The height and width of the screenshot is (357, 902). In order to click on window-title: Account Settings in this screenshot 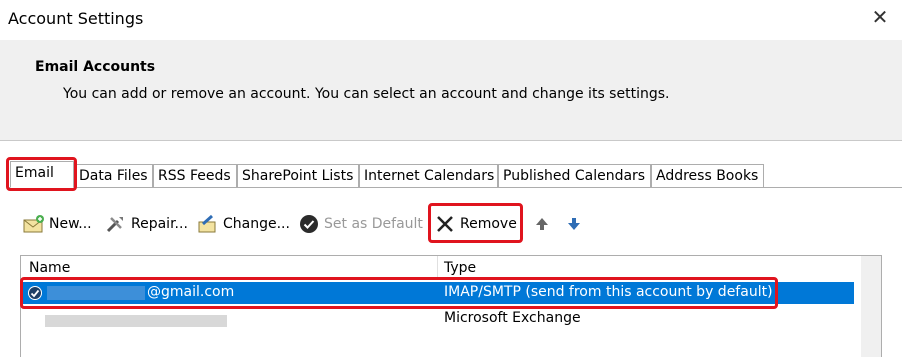, I will do `click(76, 18)`.